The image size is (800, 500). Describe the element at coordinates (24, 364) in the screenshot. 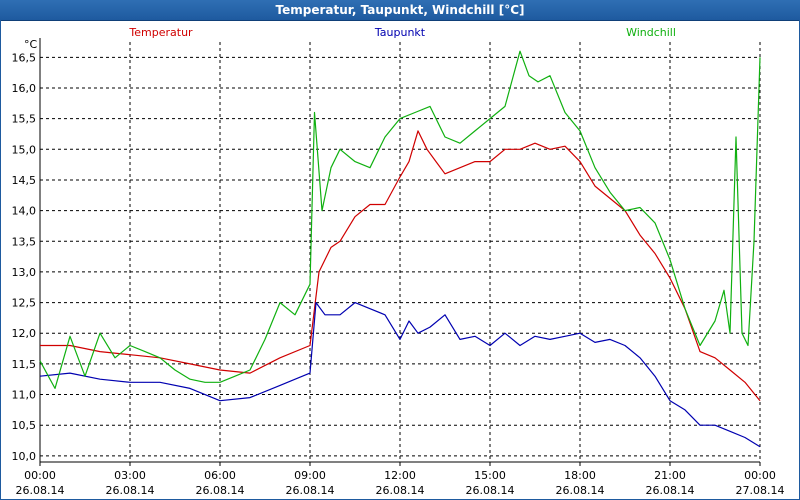

I see `y-tick-label: 11,5` at that location.